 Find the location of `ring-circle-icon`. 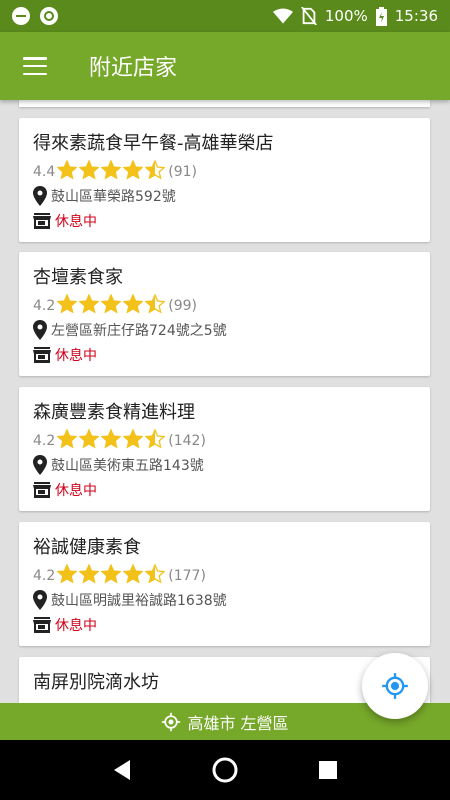

ring-circle-icon is located at coordinates (49, 16).